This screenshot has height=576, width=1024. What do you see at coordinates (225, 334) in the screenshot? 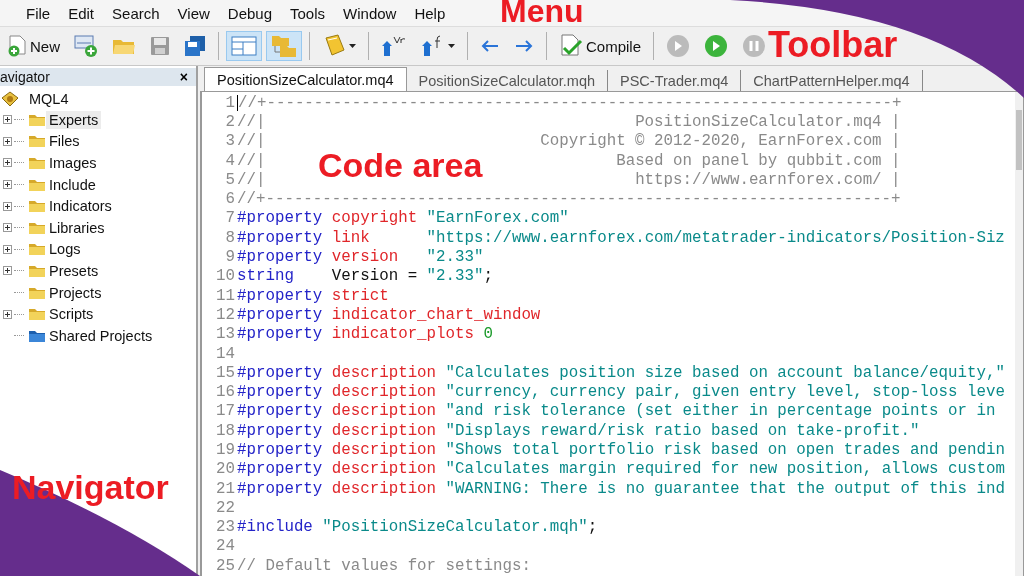
I see `line-number: 13` at bounding box center [225, 334].